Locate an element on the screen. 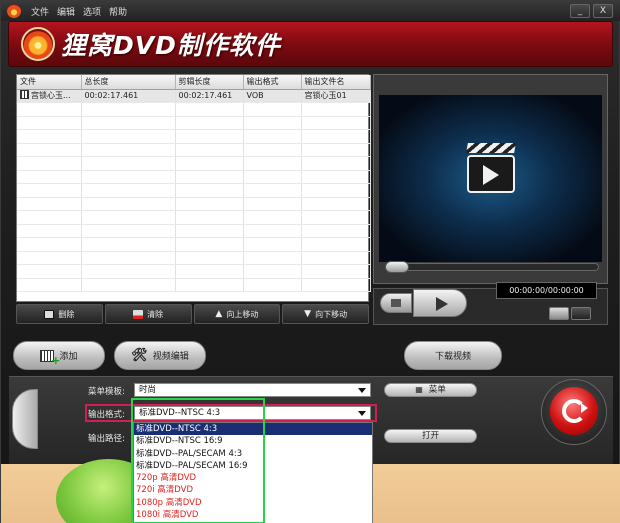 This screenshot has width=620, height=523. output-path-label: 输出路径: is located at coordinates (106, 439).